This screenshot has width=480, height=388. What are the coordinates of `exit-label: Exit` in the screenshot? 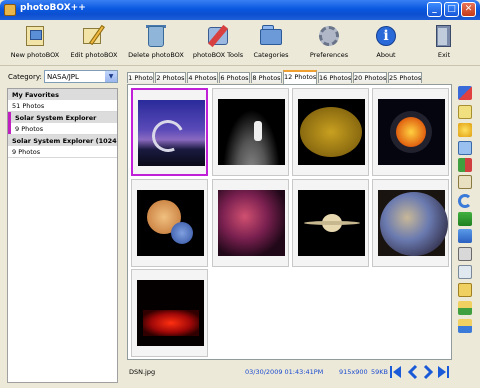 It's located at (444, 55).